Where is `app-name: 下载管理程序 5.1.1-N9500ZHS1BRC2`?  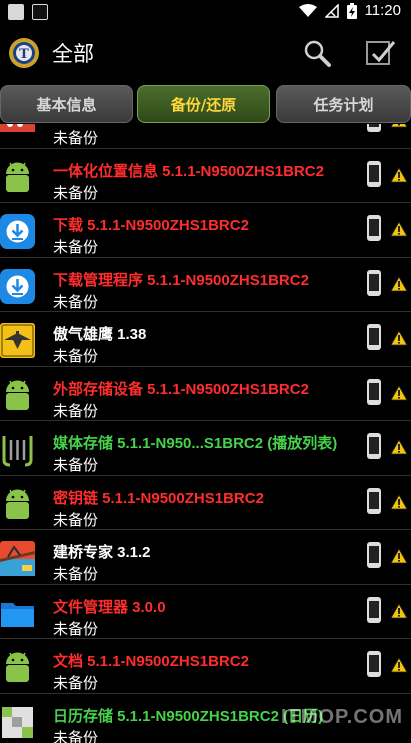 app-name: 下载管理程序 5.1.1-N9500ZHS1BRC2 is located at coordinates (181, 280).